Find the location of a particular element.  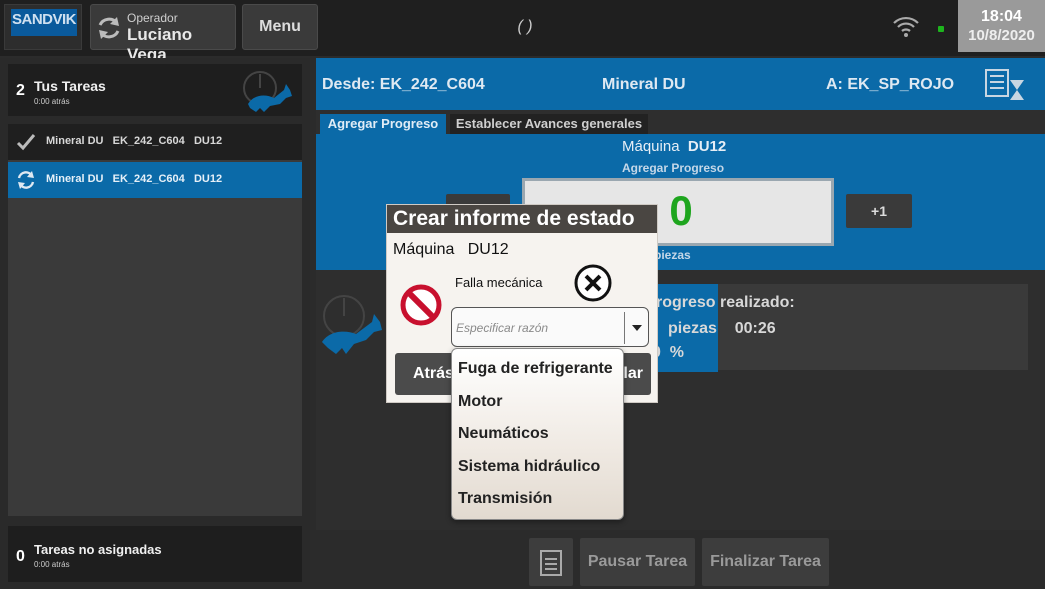

operator-label: Operador is located at coordinates (152, 18).